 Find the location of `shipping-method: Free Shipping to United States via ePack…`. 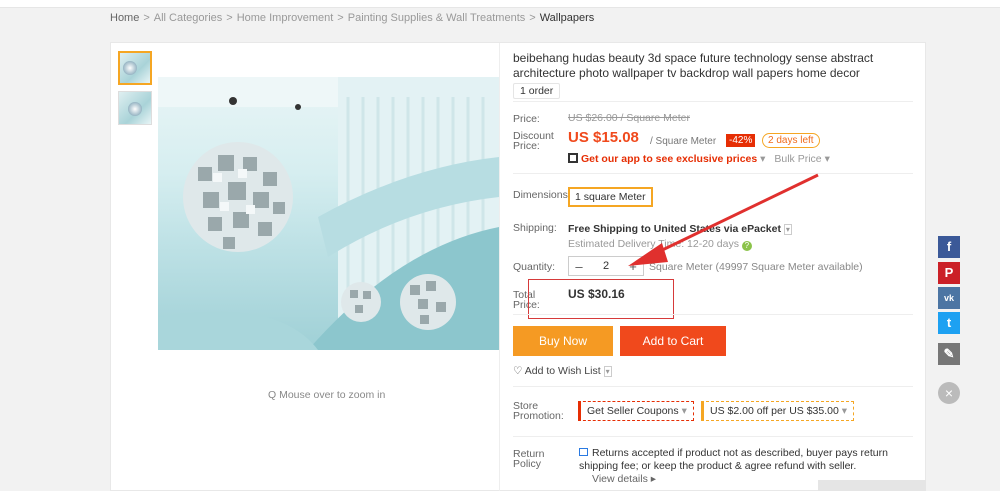

shipping-method: Free Shipping to United States via ePack… is located at coordinates (680, 229).